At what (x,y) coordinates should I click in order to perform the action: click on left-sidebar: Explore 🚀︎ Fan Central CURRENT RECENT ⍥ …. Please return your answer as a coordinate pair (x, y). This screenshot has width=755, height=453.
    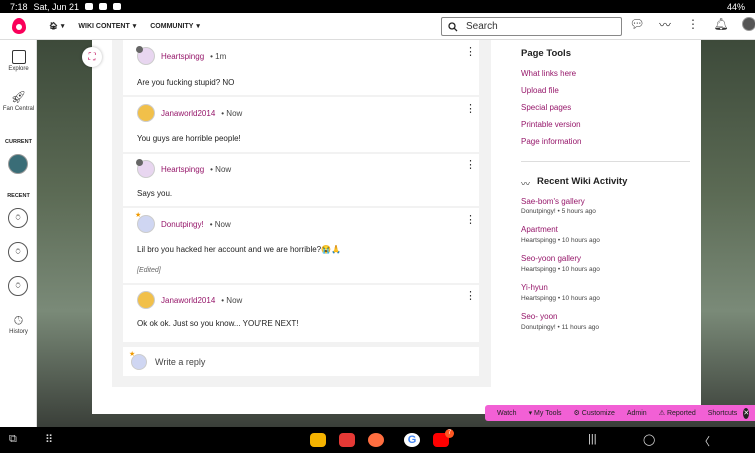
    Looking at the image, I should click on (18, 233).